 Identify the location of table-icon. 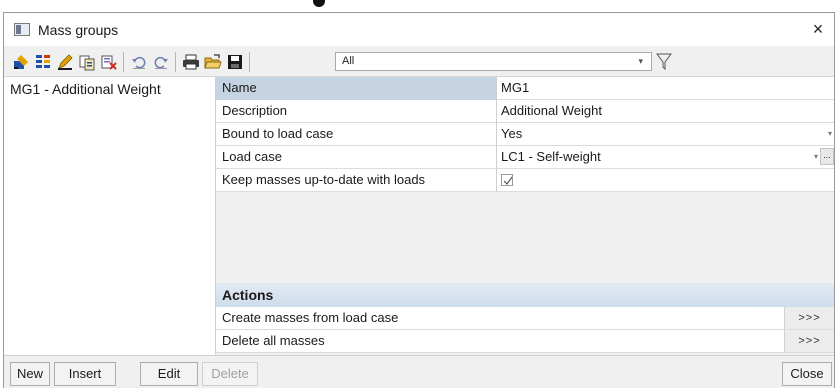
(43, 62).